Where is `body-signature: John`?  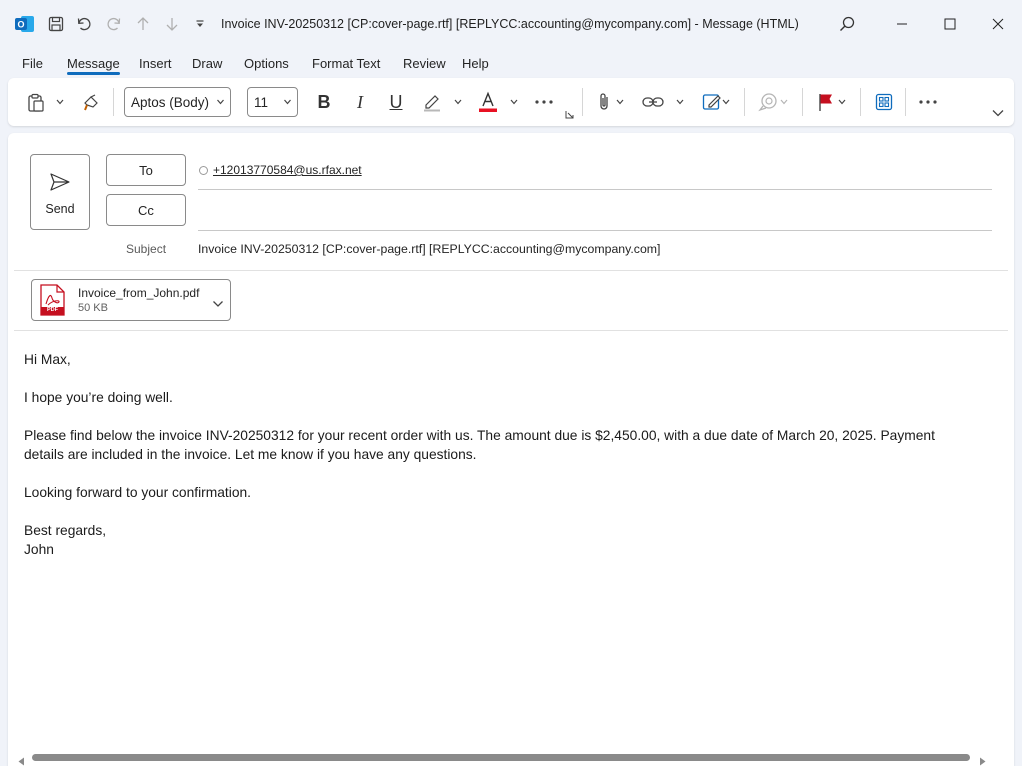 body-signature: John is located at coordinates (39, 549).